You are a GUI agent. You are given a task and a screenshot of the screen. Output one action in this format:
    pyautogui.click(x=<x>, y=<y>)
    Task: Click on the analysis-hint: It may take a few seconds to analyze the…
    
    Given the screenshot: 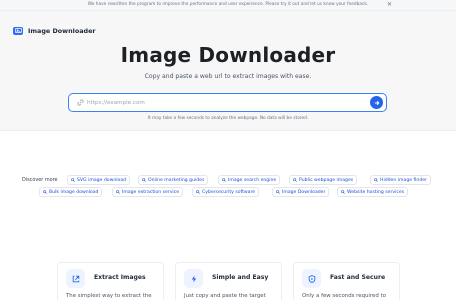 What is the action you would take?
    pyautogui.click(x=228, y=118)
    